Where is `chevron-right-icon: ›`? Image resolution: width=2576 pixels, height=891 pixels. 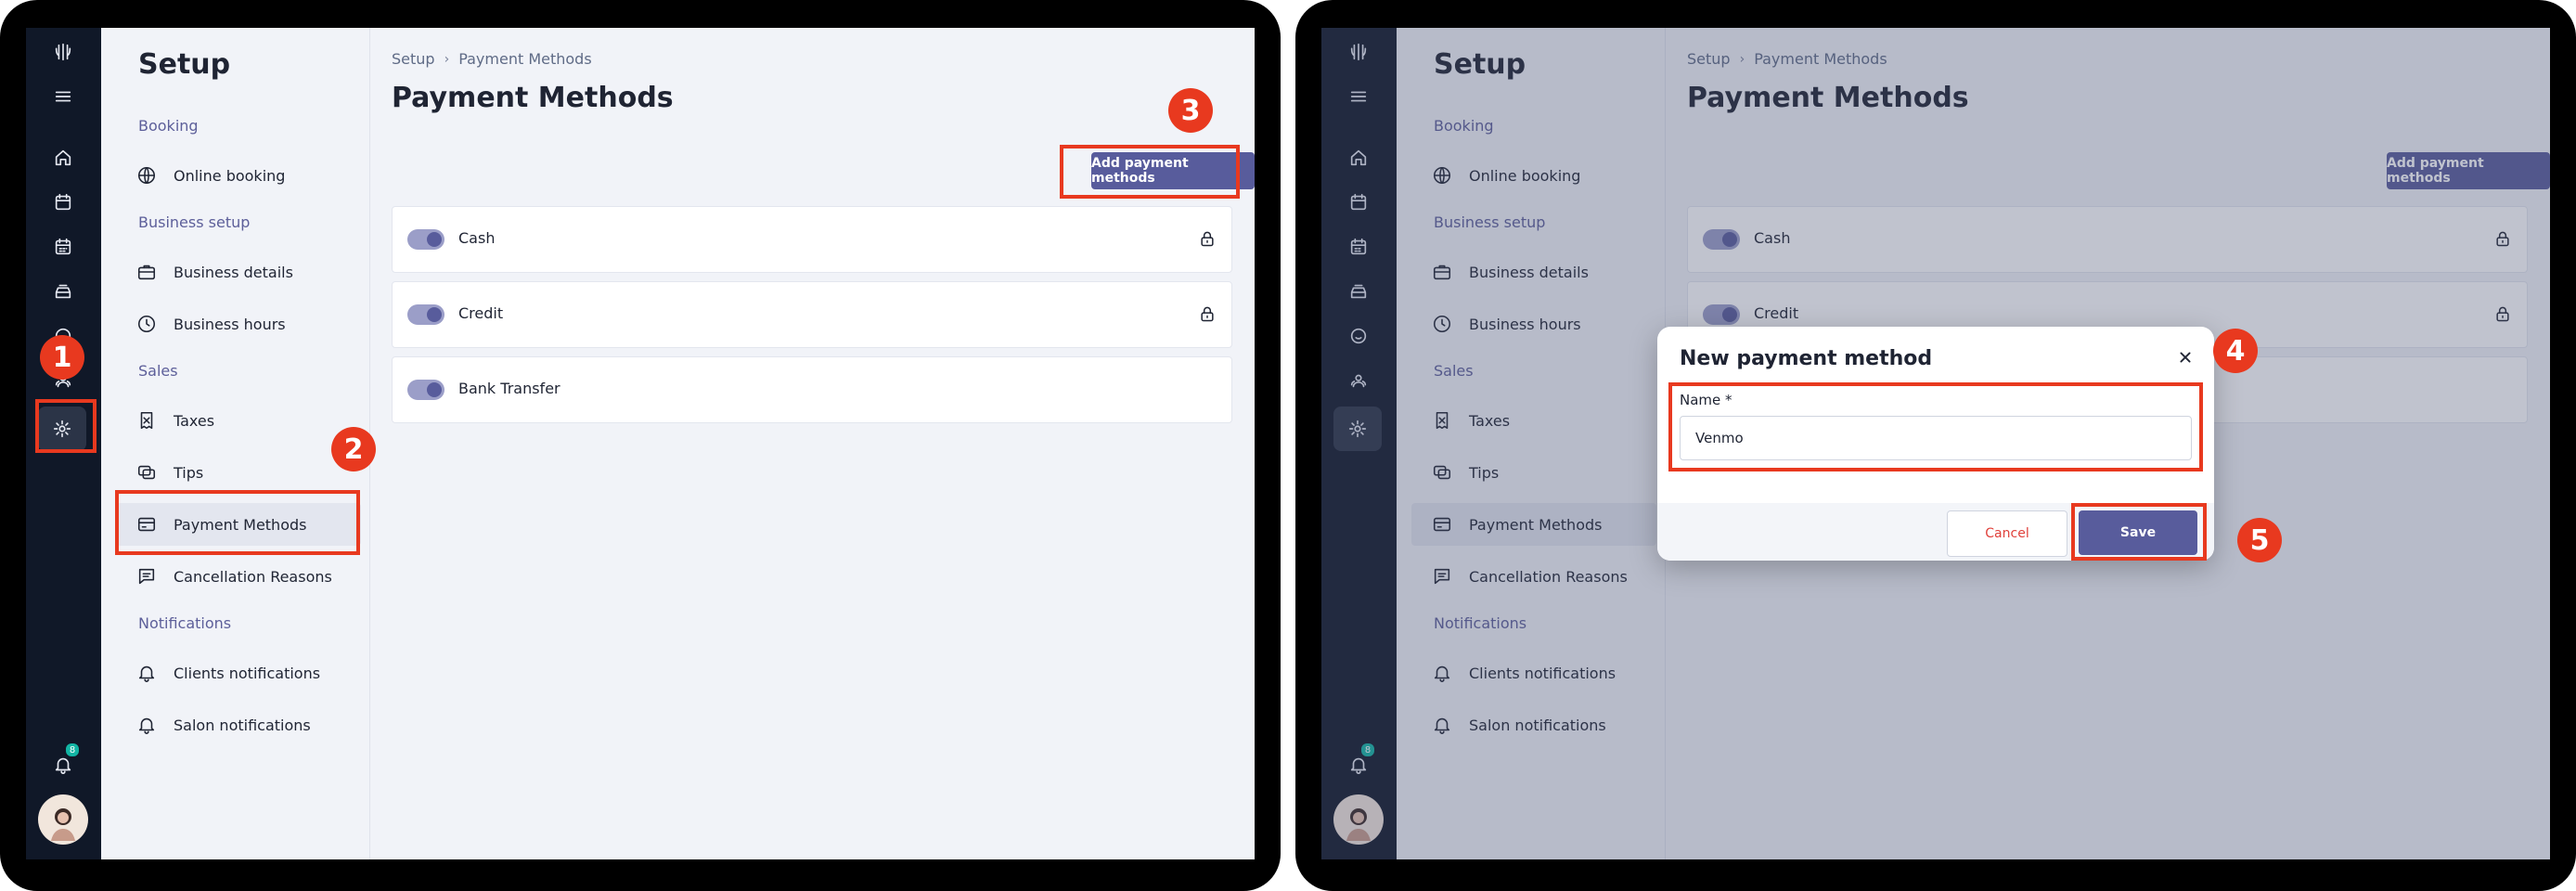 chevron-right-icon: › is located at coordinates (447, 59).